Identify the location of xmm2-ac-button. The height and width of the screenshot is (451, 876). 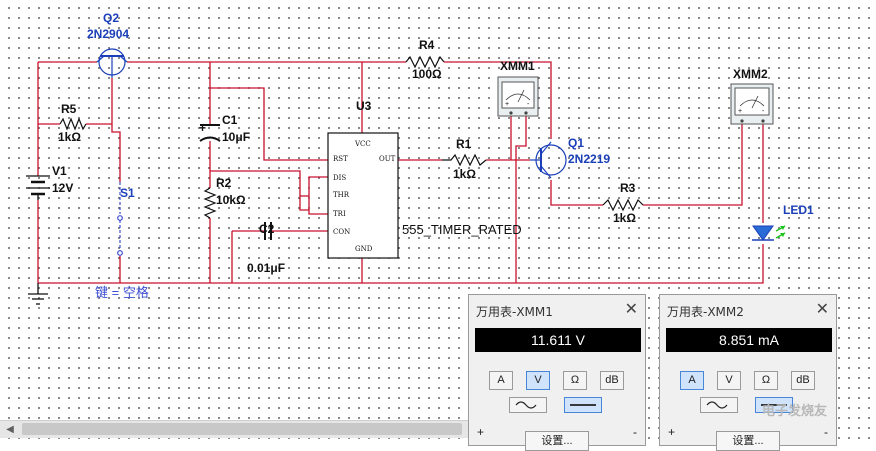
(719, 405).